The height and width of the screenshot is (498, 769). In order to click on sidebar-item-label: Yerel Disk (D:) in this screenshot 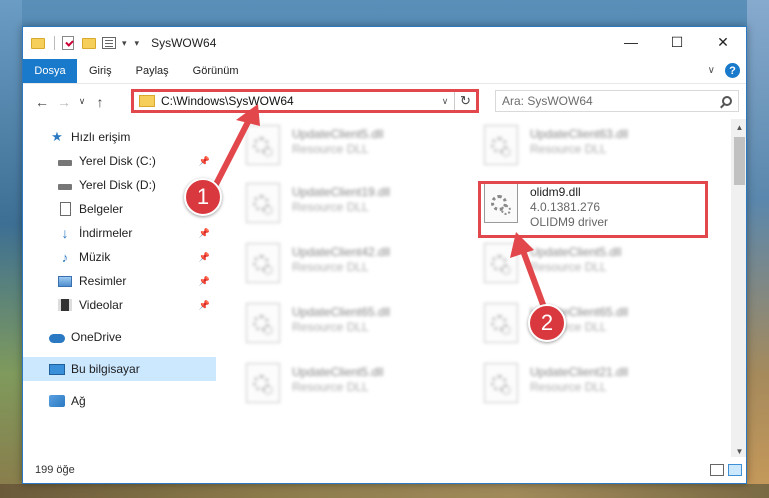, I will do `click(117, 185)`.